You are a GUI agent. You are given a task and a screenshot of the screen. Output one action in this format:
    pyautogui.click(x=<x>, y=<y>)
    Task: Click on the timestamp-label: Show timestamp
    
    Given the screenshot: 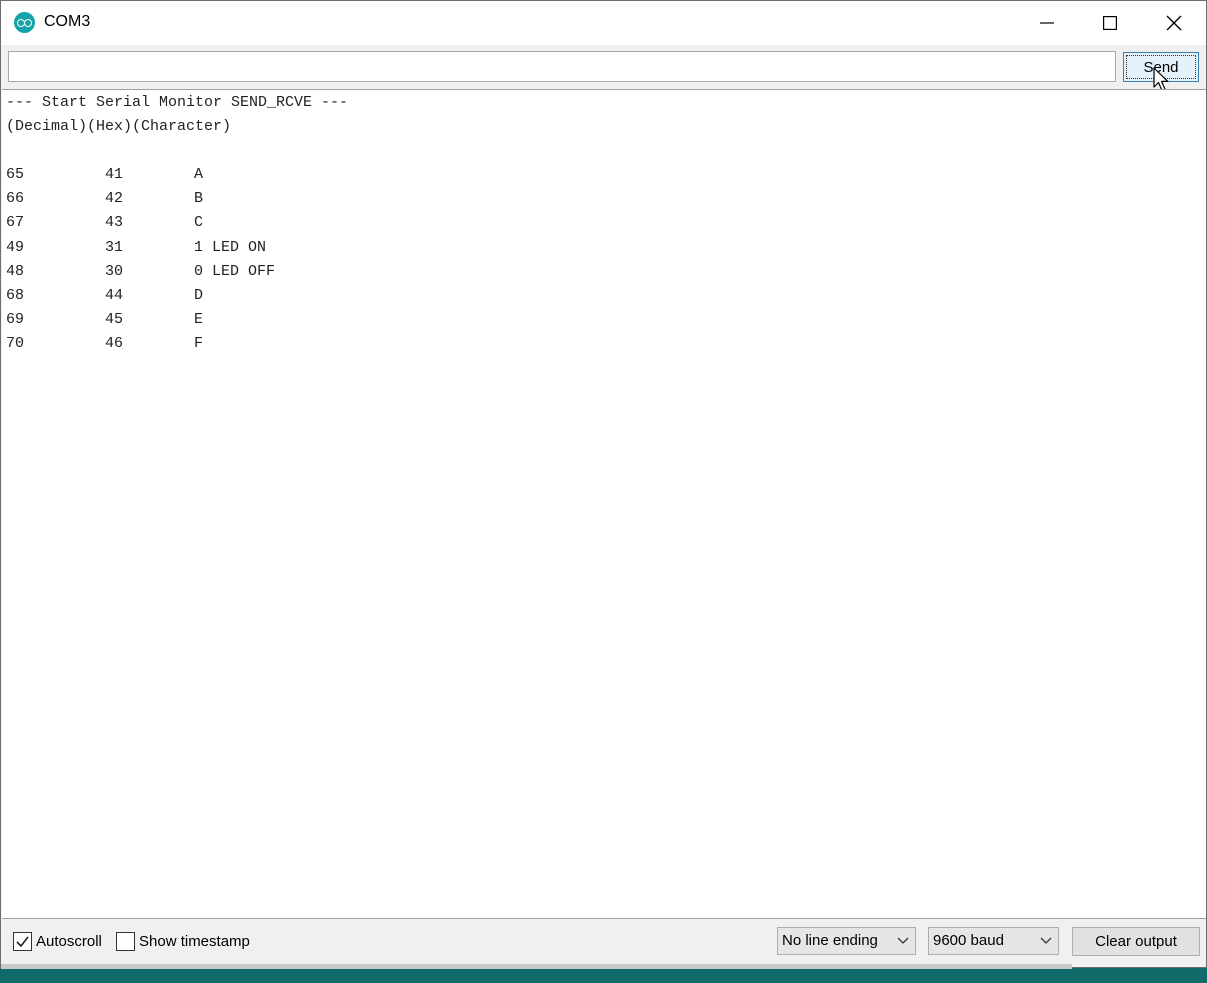 What is the action you would take?
    pyautogui.click(x=194, y=941)
    